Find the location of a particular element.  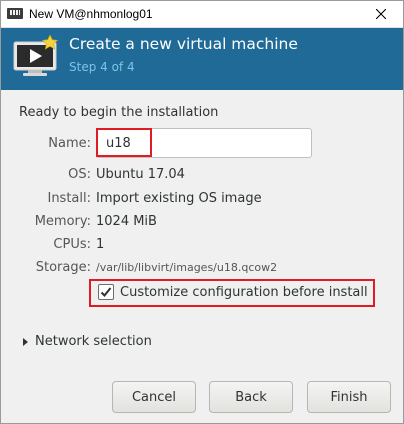

expander-arrow-icon is located at coordinates (25, 341).